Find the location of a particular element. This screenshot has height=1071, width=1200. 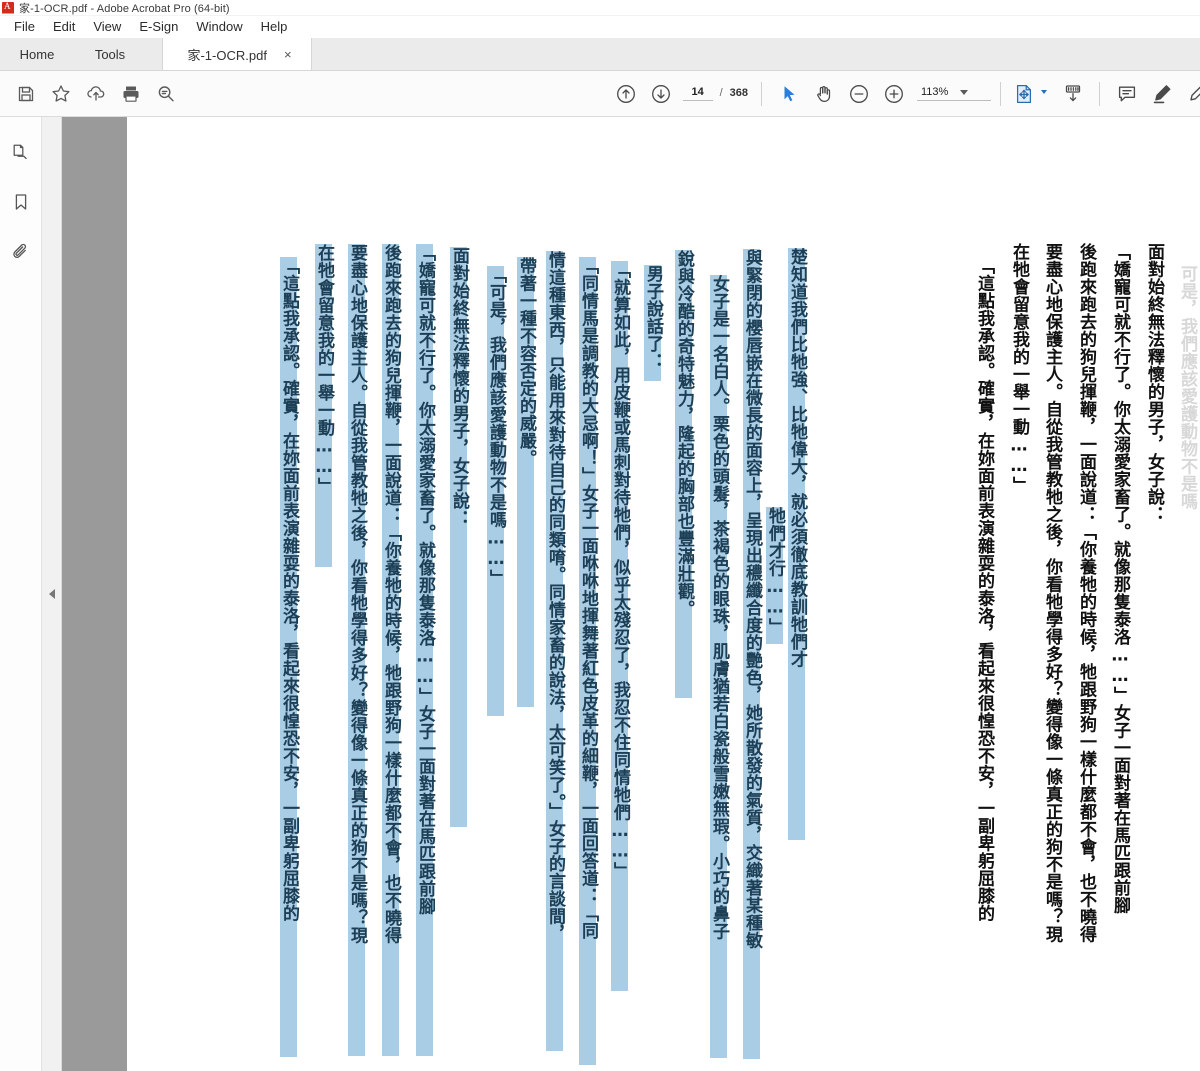

attachments-paperclip-icon is located at coordinates (21, 252).